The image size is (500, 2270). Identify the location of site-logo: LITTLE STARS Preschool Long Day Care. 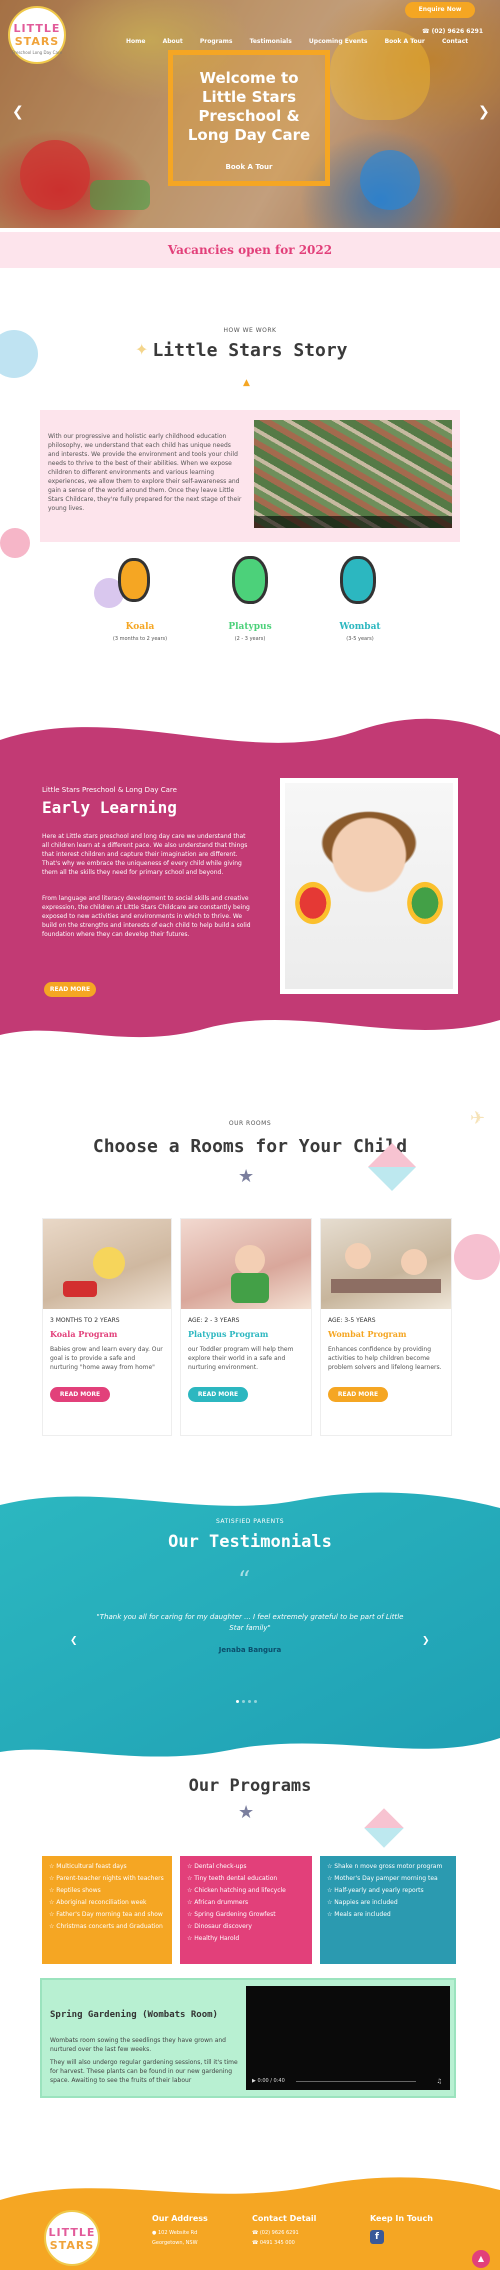
(37, 35).